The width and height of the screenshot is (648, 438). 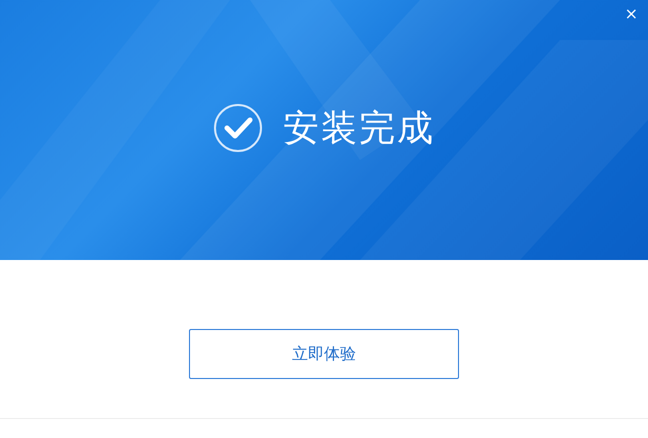 What do you see at coordinates (631, 14) in the screenshot?
I see `close-button: ×` at bounding box center [631, 14].